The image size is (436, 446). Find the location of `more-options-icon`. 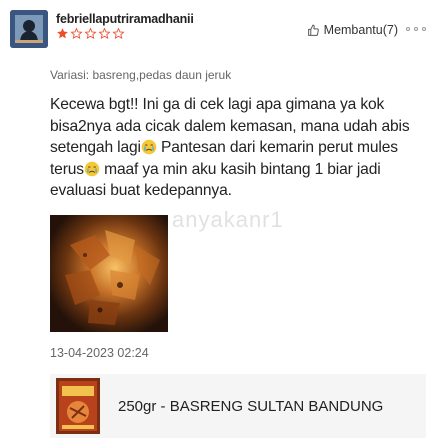

more-options-icon is located at coordinates (416, 29).